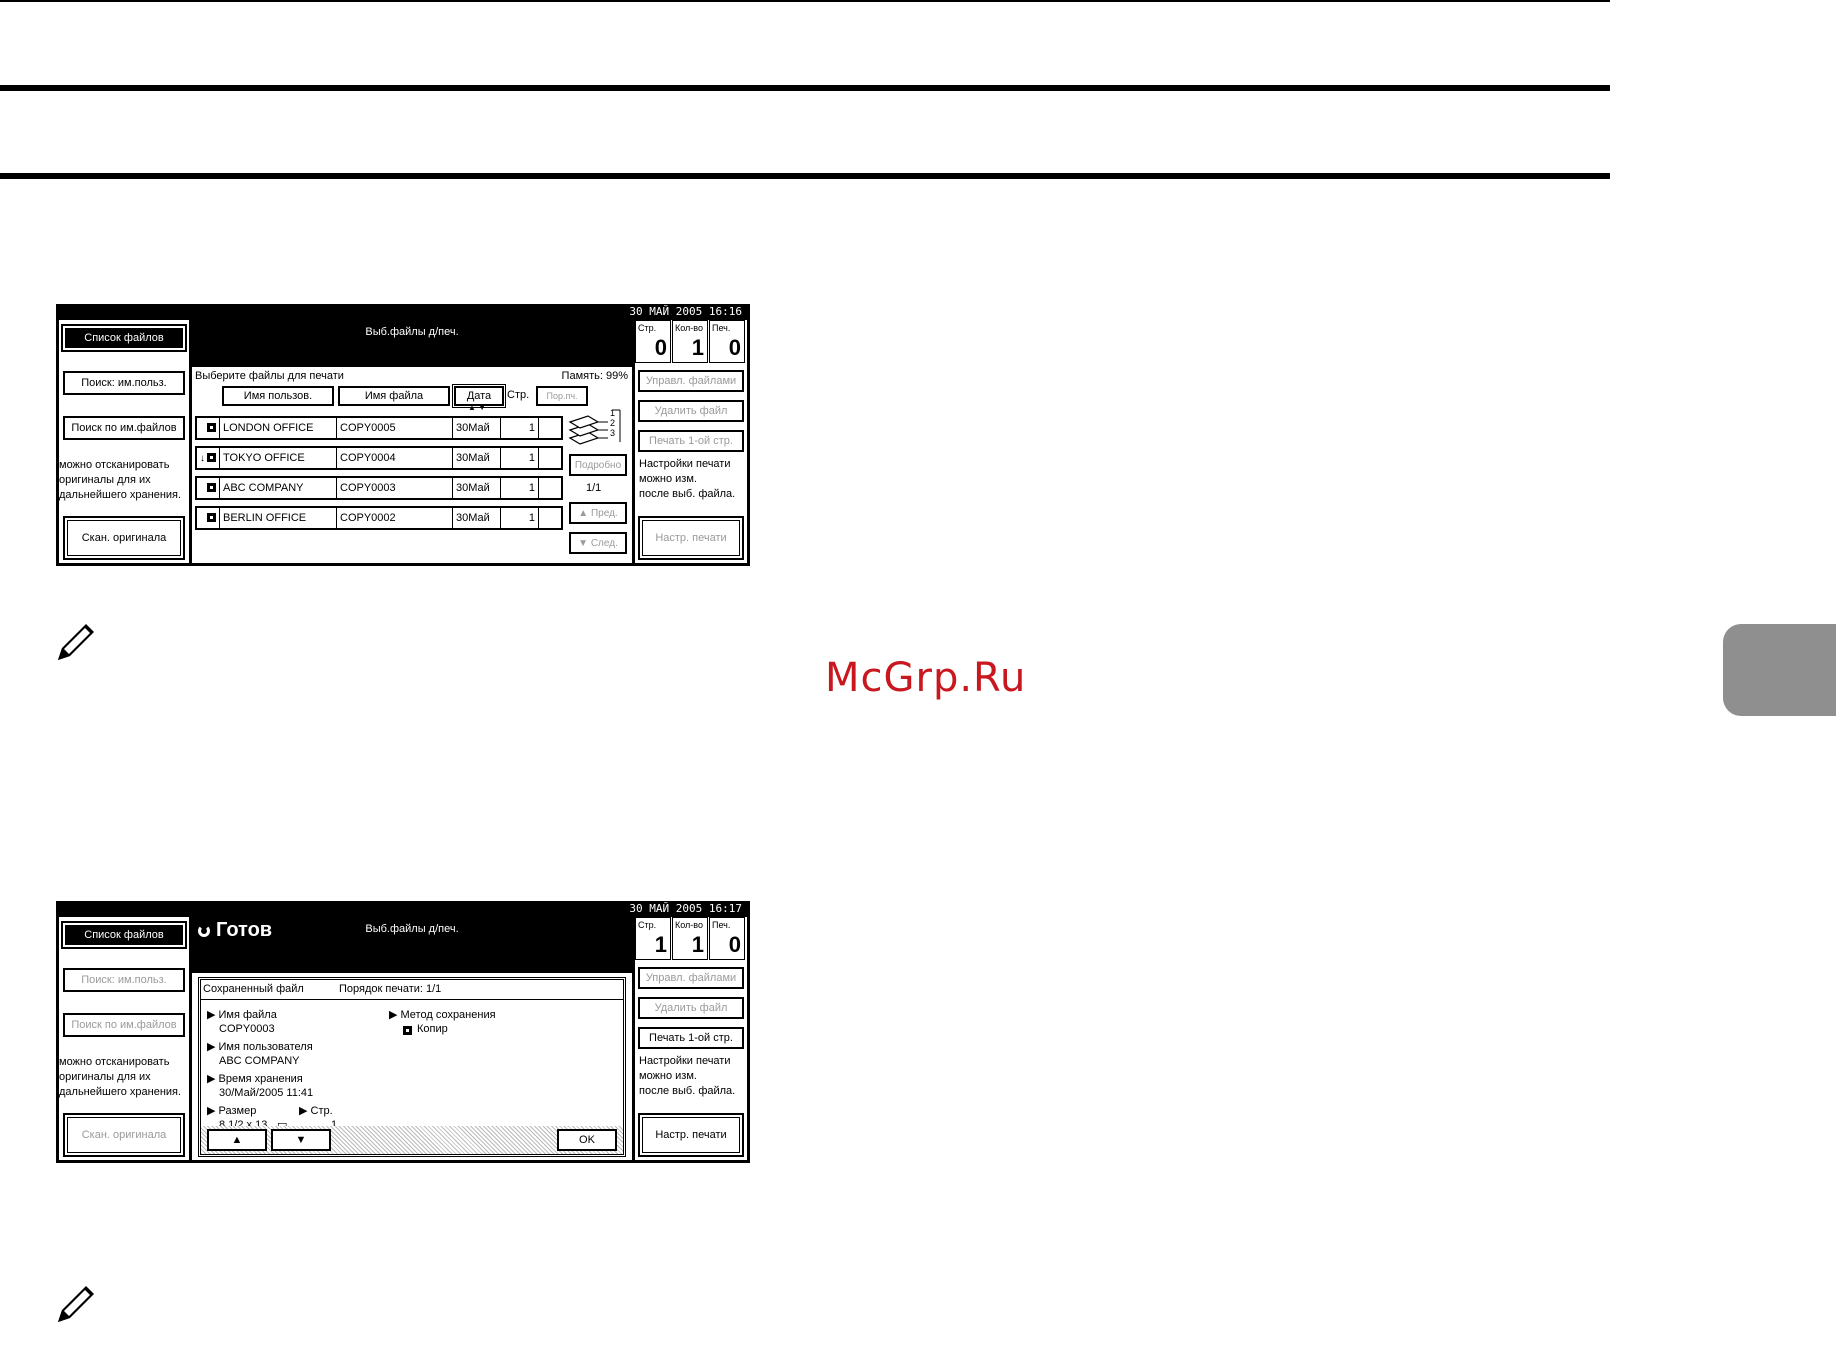 The width and height of the screenshot is (1836, 1352). I want to click on sort-file-button: Имя файла, so click(394, 396).